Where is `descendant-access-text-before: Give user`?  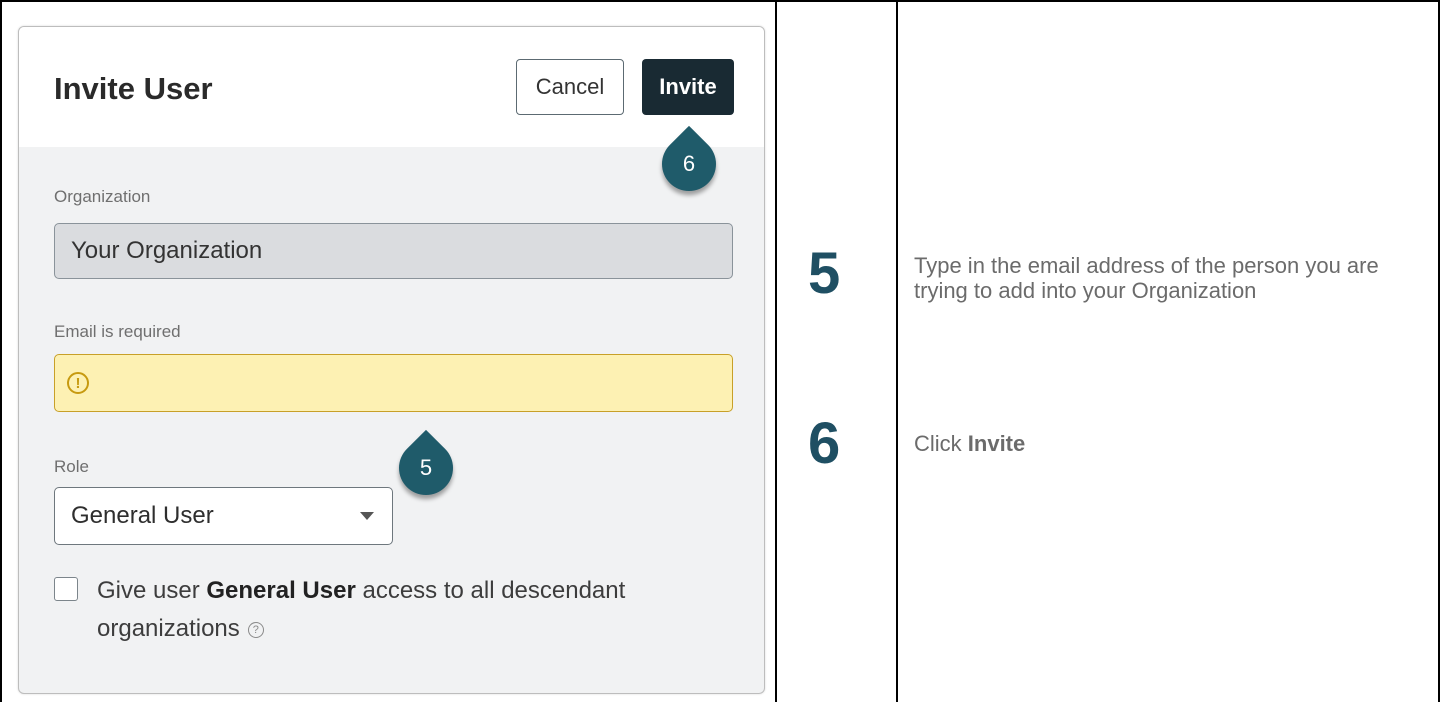
descendant-access-text-before: Give user is located at coordinates (152, 590).